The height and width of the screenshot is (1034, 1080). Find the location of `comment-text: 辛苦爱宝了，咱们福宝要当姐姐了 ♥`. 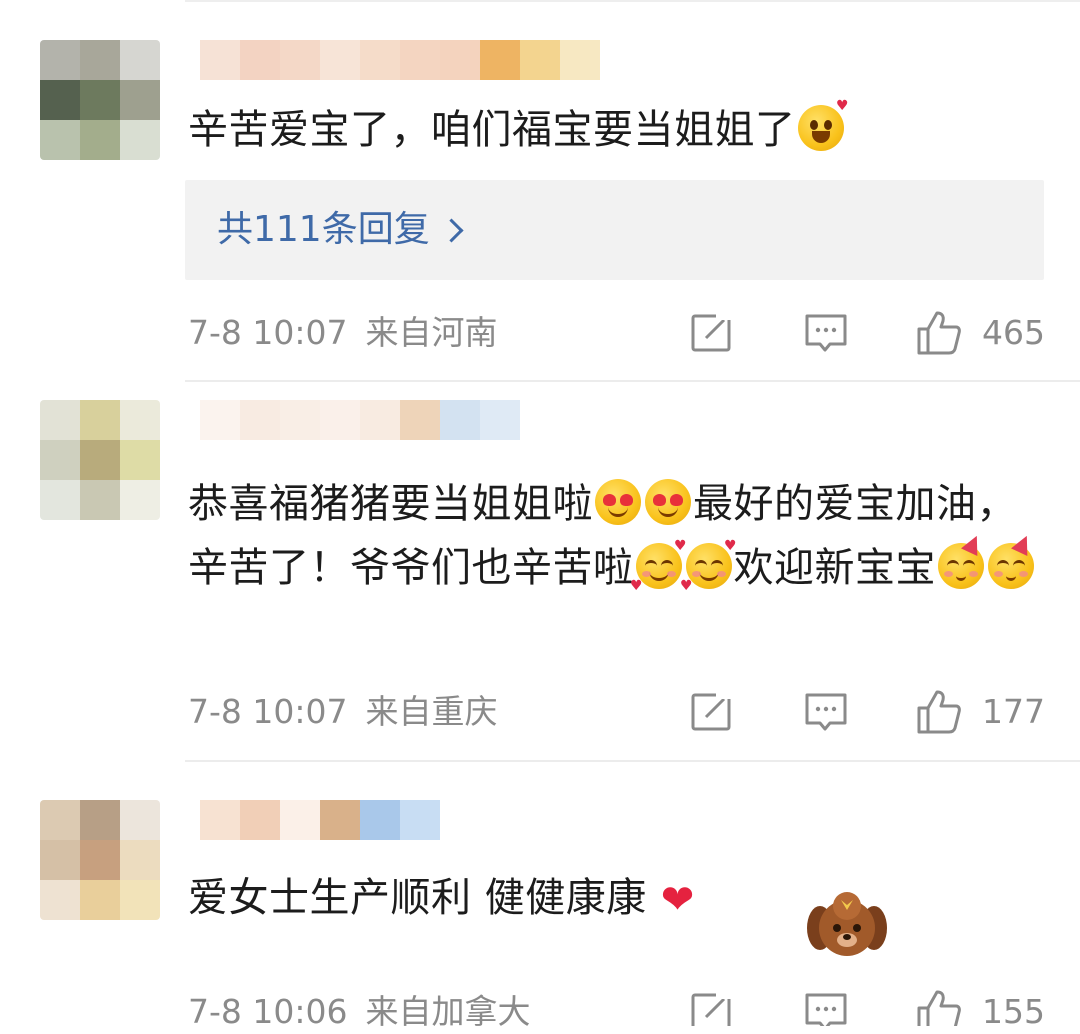

comment-text: 辛苦爱宝了，咱们福宝要当姐姐了 ♥ is located at coordinates (613, 130).